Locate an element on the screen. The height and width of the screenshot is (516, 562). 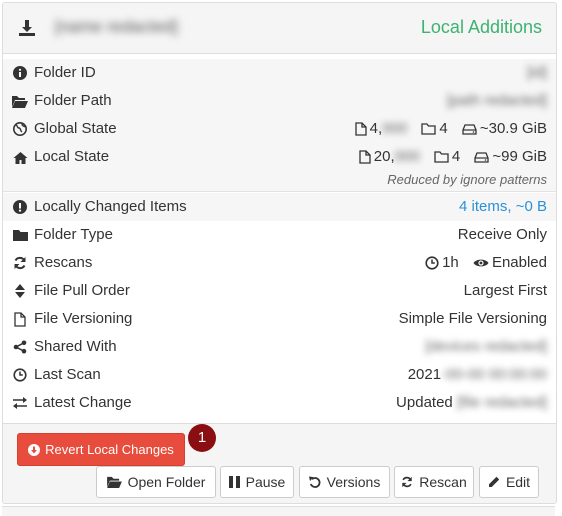
edit-label: Edit is located at coordinates (518, 482).